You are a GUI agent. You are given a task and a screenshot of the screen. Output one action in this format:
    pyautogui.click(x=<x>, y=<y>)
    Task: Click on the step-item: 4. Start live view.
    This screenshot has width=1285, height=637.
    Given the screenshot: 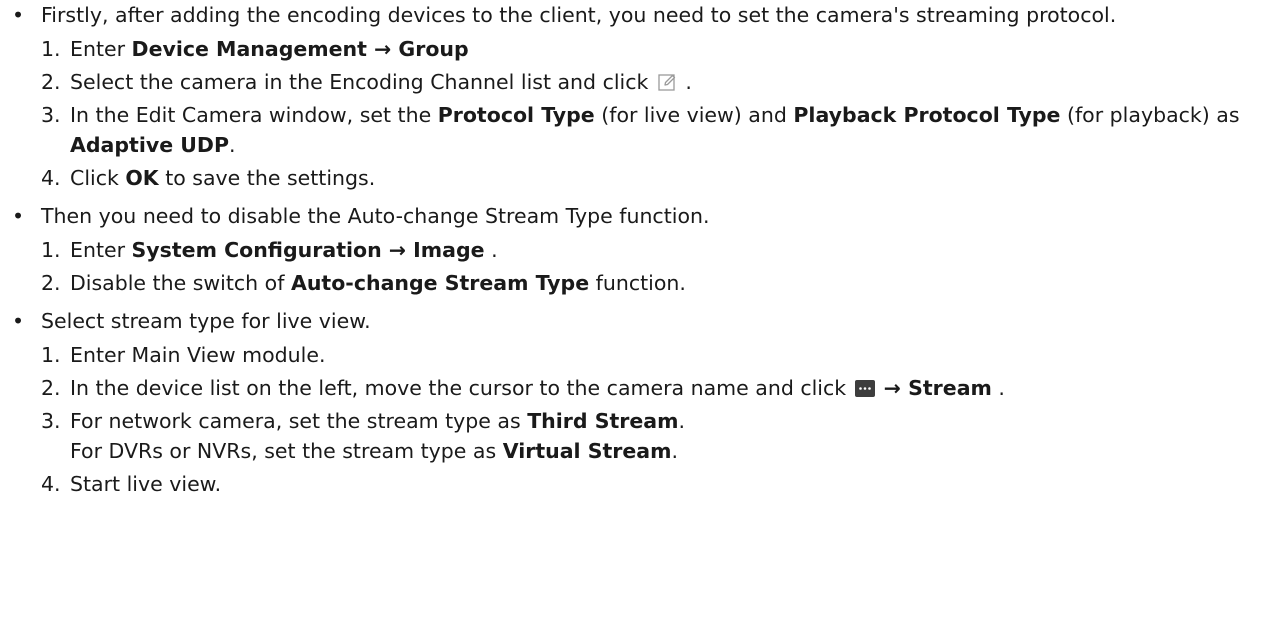 What is the action you would take?
    pyautogui.click(x=657, y=484)
    